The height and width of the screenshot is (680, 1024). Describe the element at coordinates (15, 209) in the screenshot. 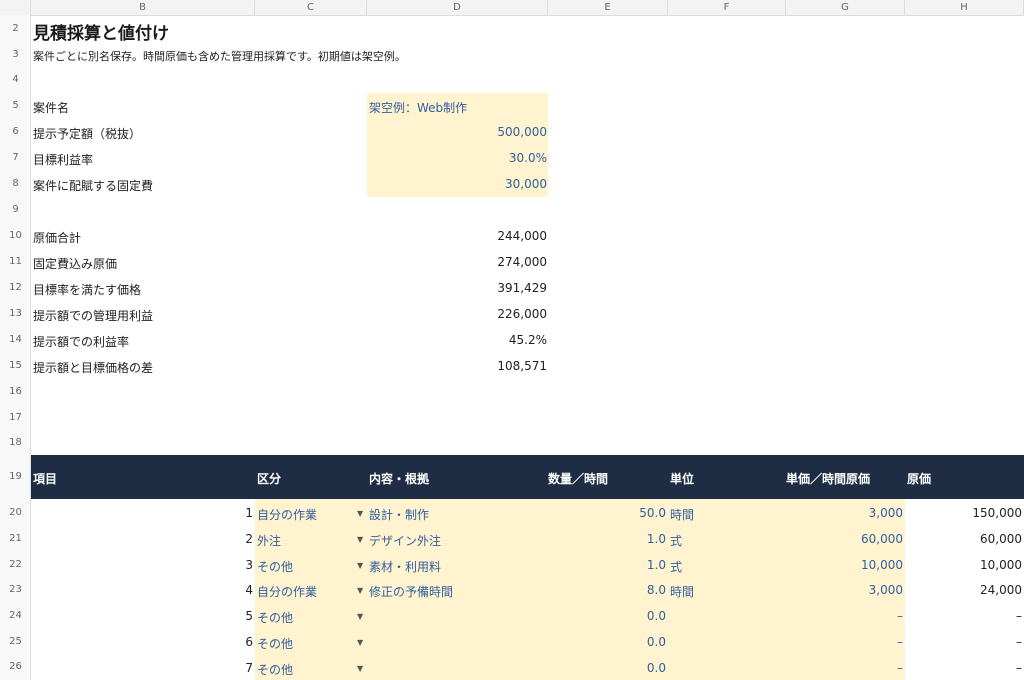

I see `row-number: 9` at that location.